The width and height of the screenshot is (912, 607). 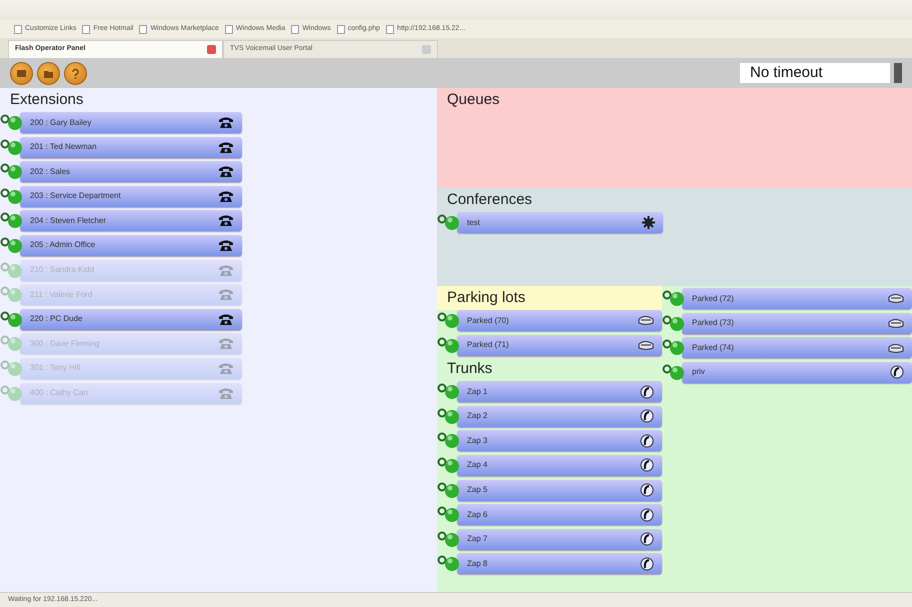 What do you see at coordinates (559, 563) in the screenshot?
I see `channel-bar: Zap 8` at bounding box center [559, 563].